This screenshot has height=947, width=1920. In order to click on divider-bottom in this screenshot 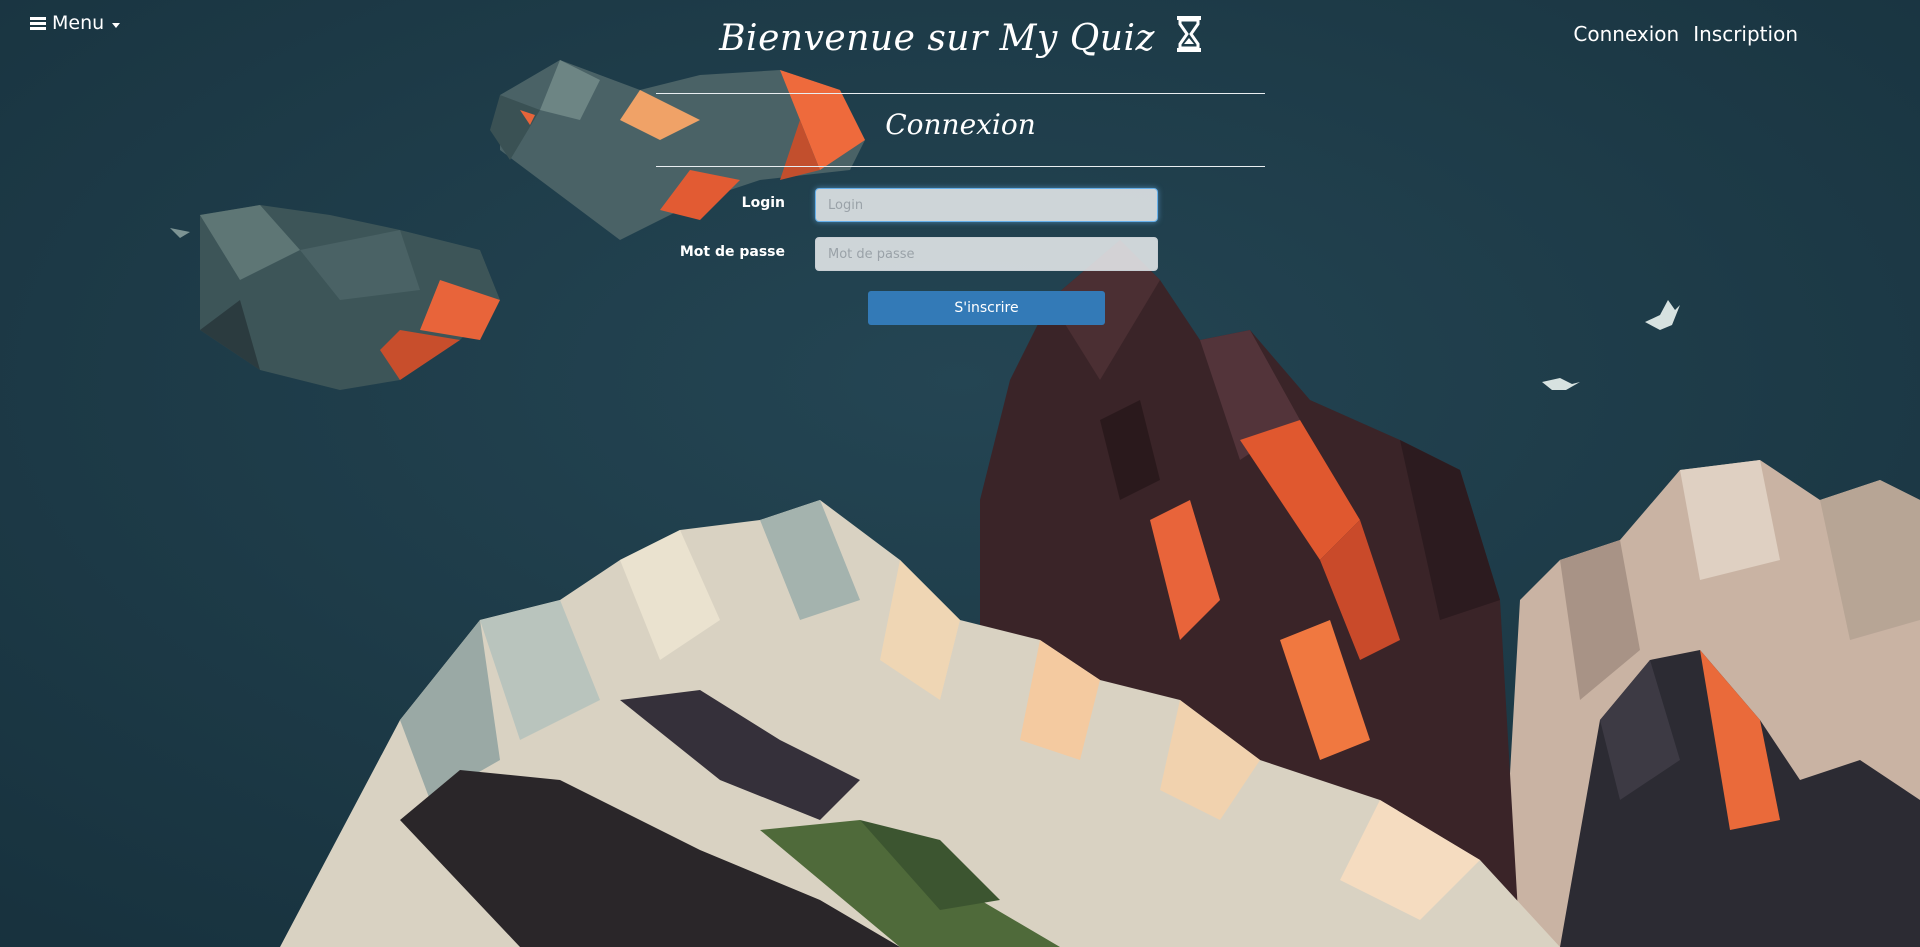, I will do `click(960, 166)`.